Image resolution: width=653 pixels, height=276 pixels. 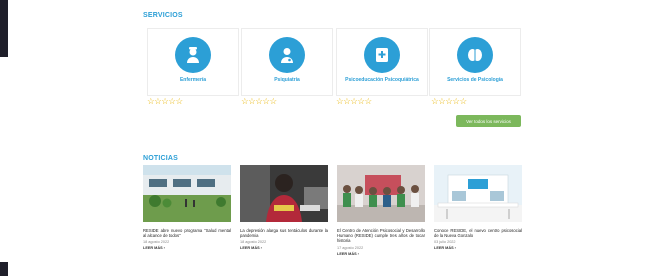 I want to click on news-section-title: NOTICIAS, so click(x=161, y=158).